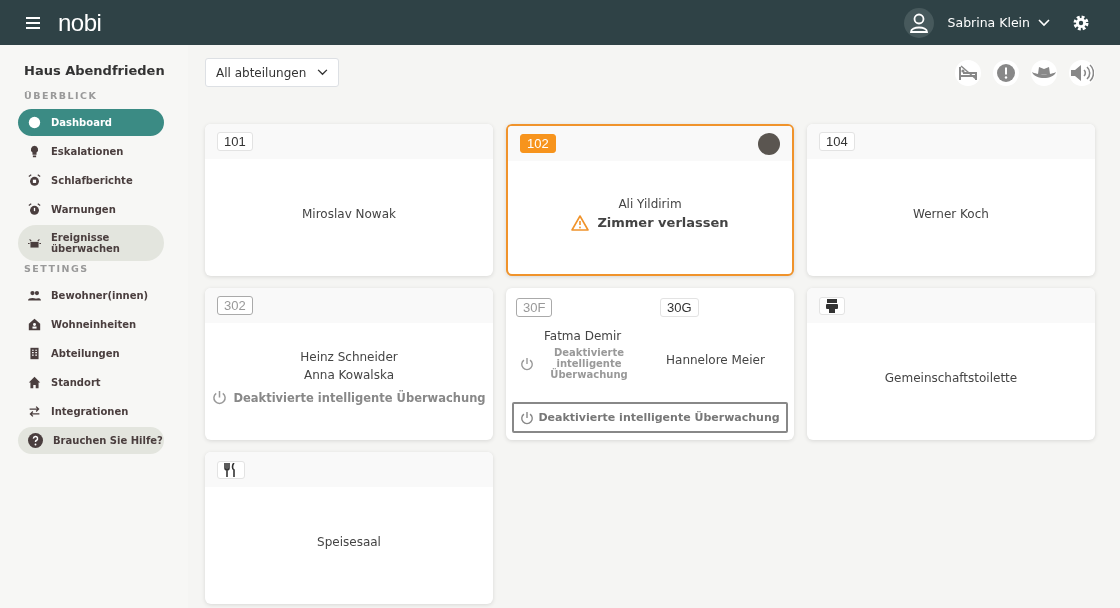 The height and width of the screenshot is (608, 1120). What do you see at coordinates (34, 151) in the screenshot?
I see `lightbulb-icon` at bounding box center [34, 151].